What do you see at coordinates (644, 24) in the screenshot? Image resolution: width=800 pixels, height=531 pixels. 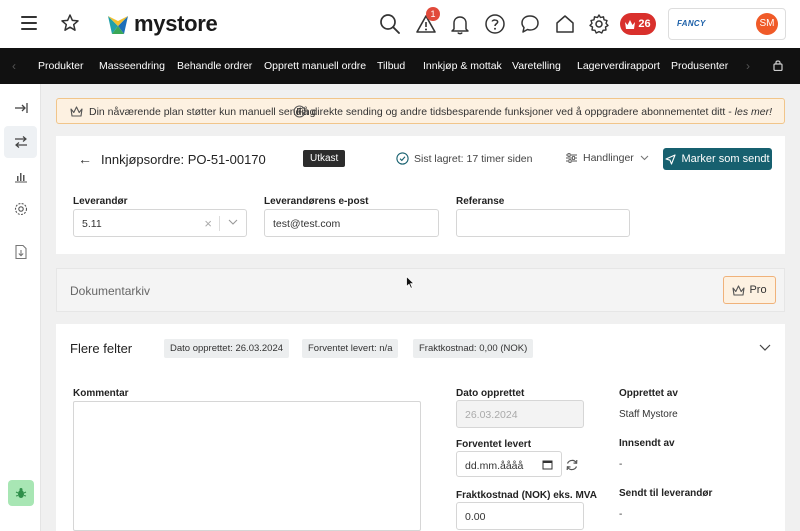 I see `credits-count: 26` at bounding box center [644, 24].